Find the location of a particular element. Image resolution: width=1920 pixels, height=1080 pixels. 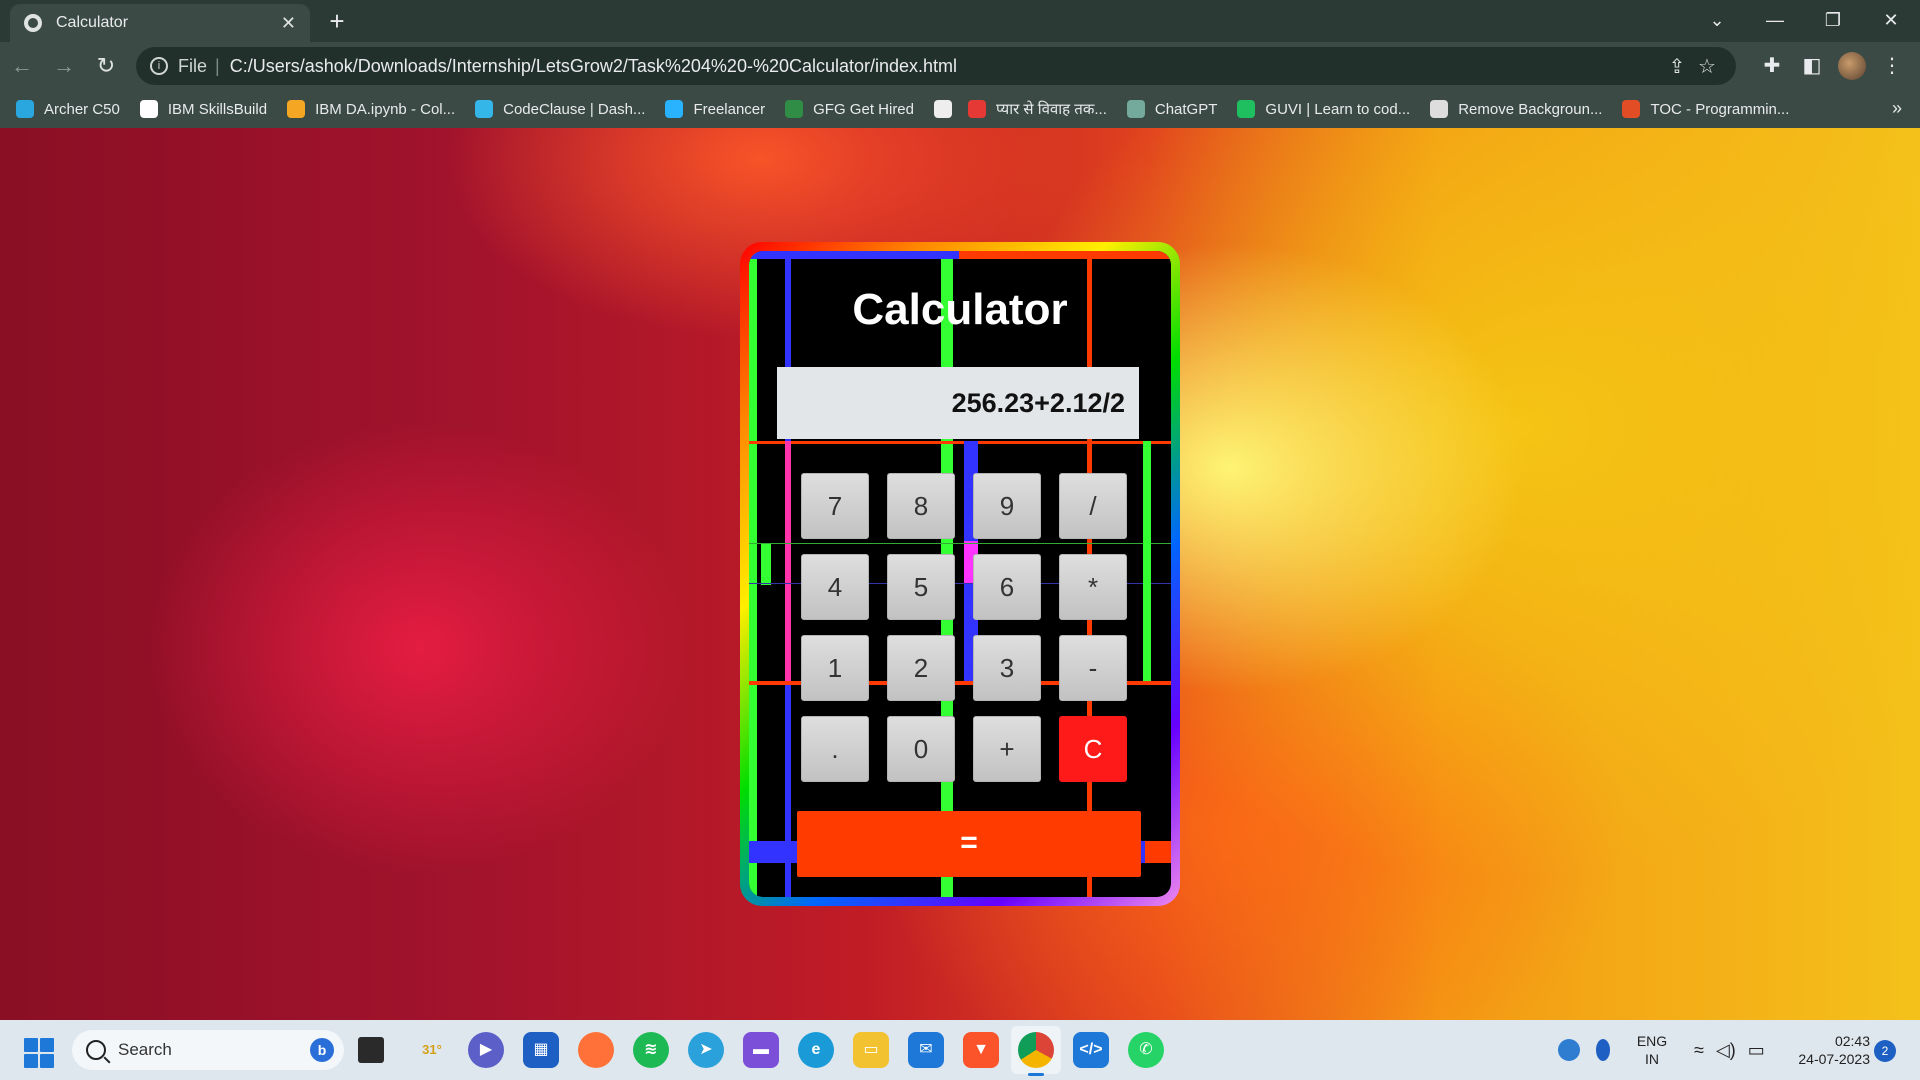

lang-region: IN is located at coordinates (1652, 1059).